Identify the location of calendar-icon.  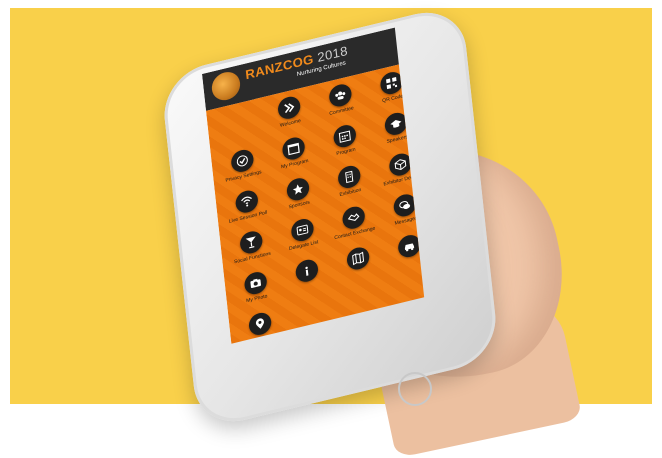
(293, 148).